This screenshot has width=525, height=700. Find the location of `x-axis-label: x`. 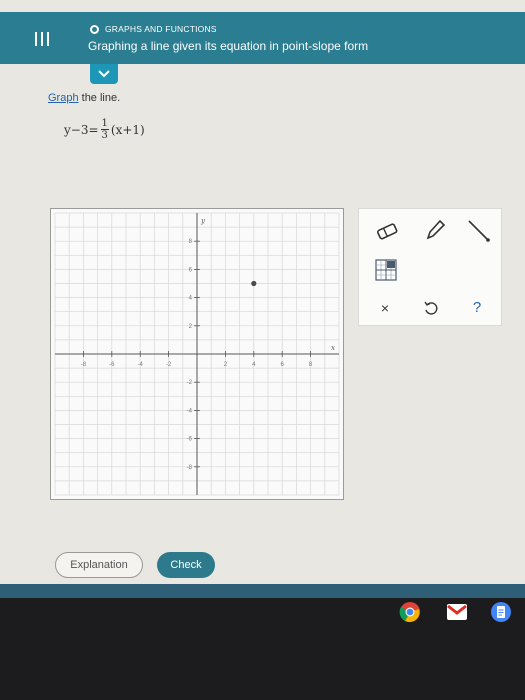

x-axis-label: x is located at coordinates (333, 348).